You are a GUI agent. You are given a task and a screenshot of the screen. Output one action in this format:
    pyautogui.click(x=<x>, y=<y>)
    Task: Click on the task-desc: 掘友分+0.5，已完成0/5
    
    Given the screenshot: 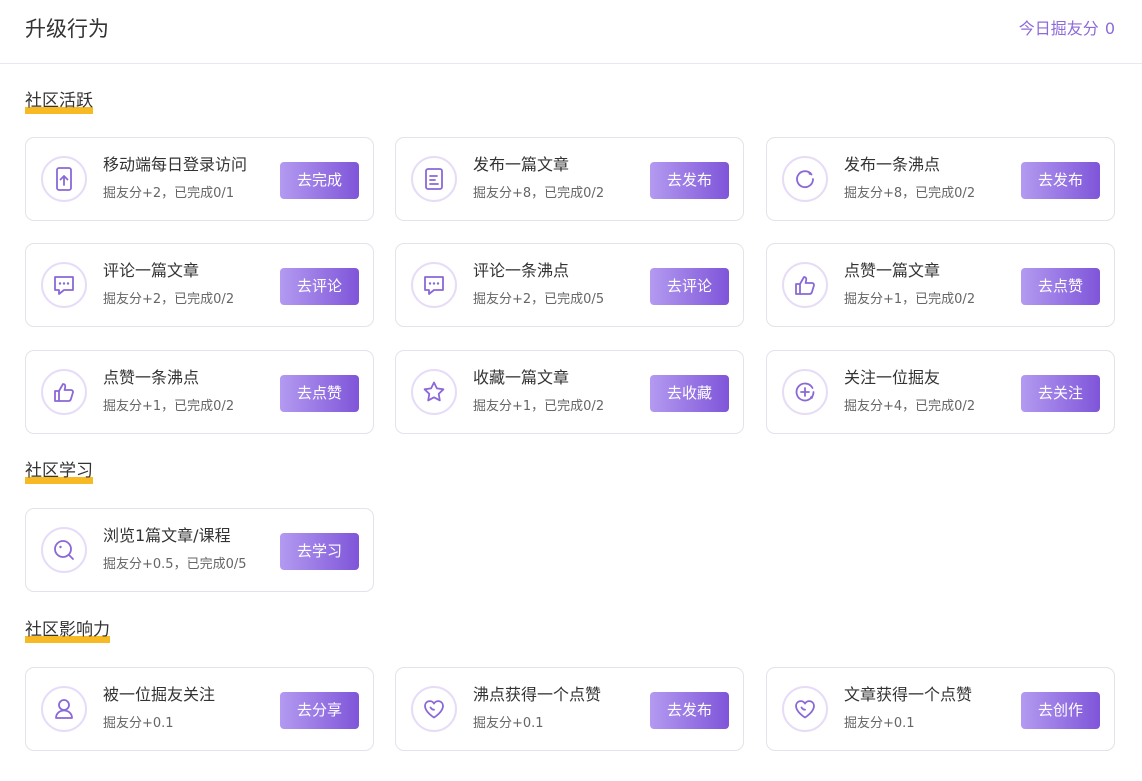 What is the action you would take?
    pyautogui.click(x=175, y=564)
    